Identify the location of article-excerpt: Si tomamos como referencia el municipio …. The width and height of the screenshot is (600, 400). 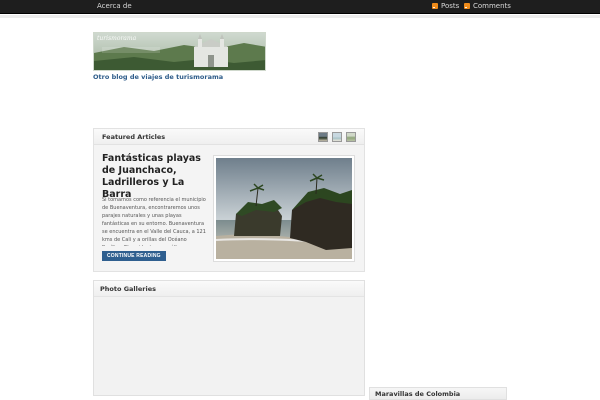
(154, 221).